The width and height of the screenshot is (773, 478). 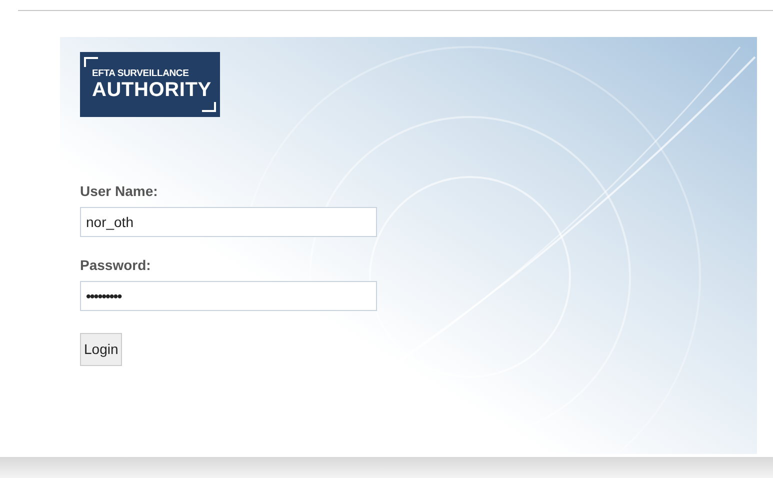 What do you see at coordinates (119, 191) in the screenshot?
I see `field-label: User Name:` at bounding box center [119, 191].